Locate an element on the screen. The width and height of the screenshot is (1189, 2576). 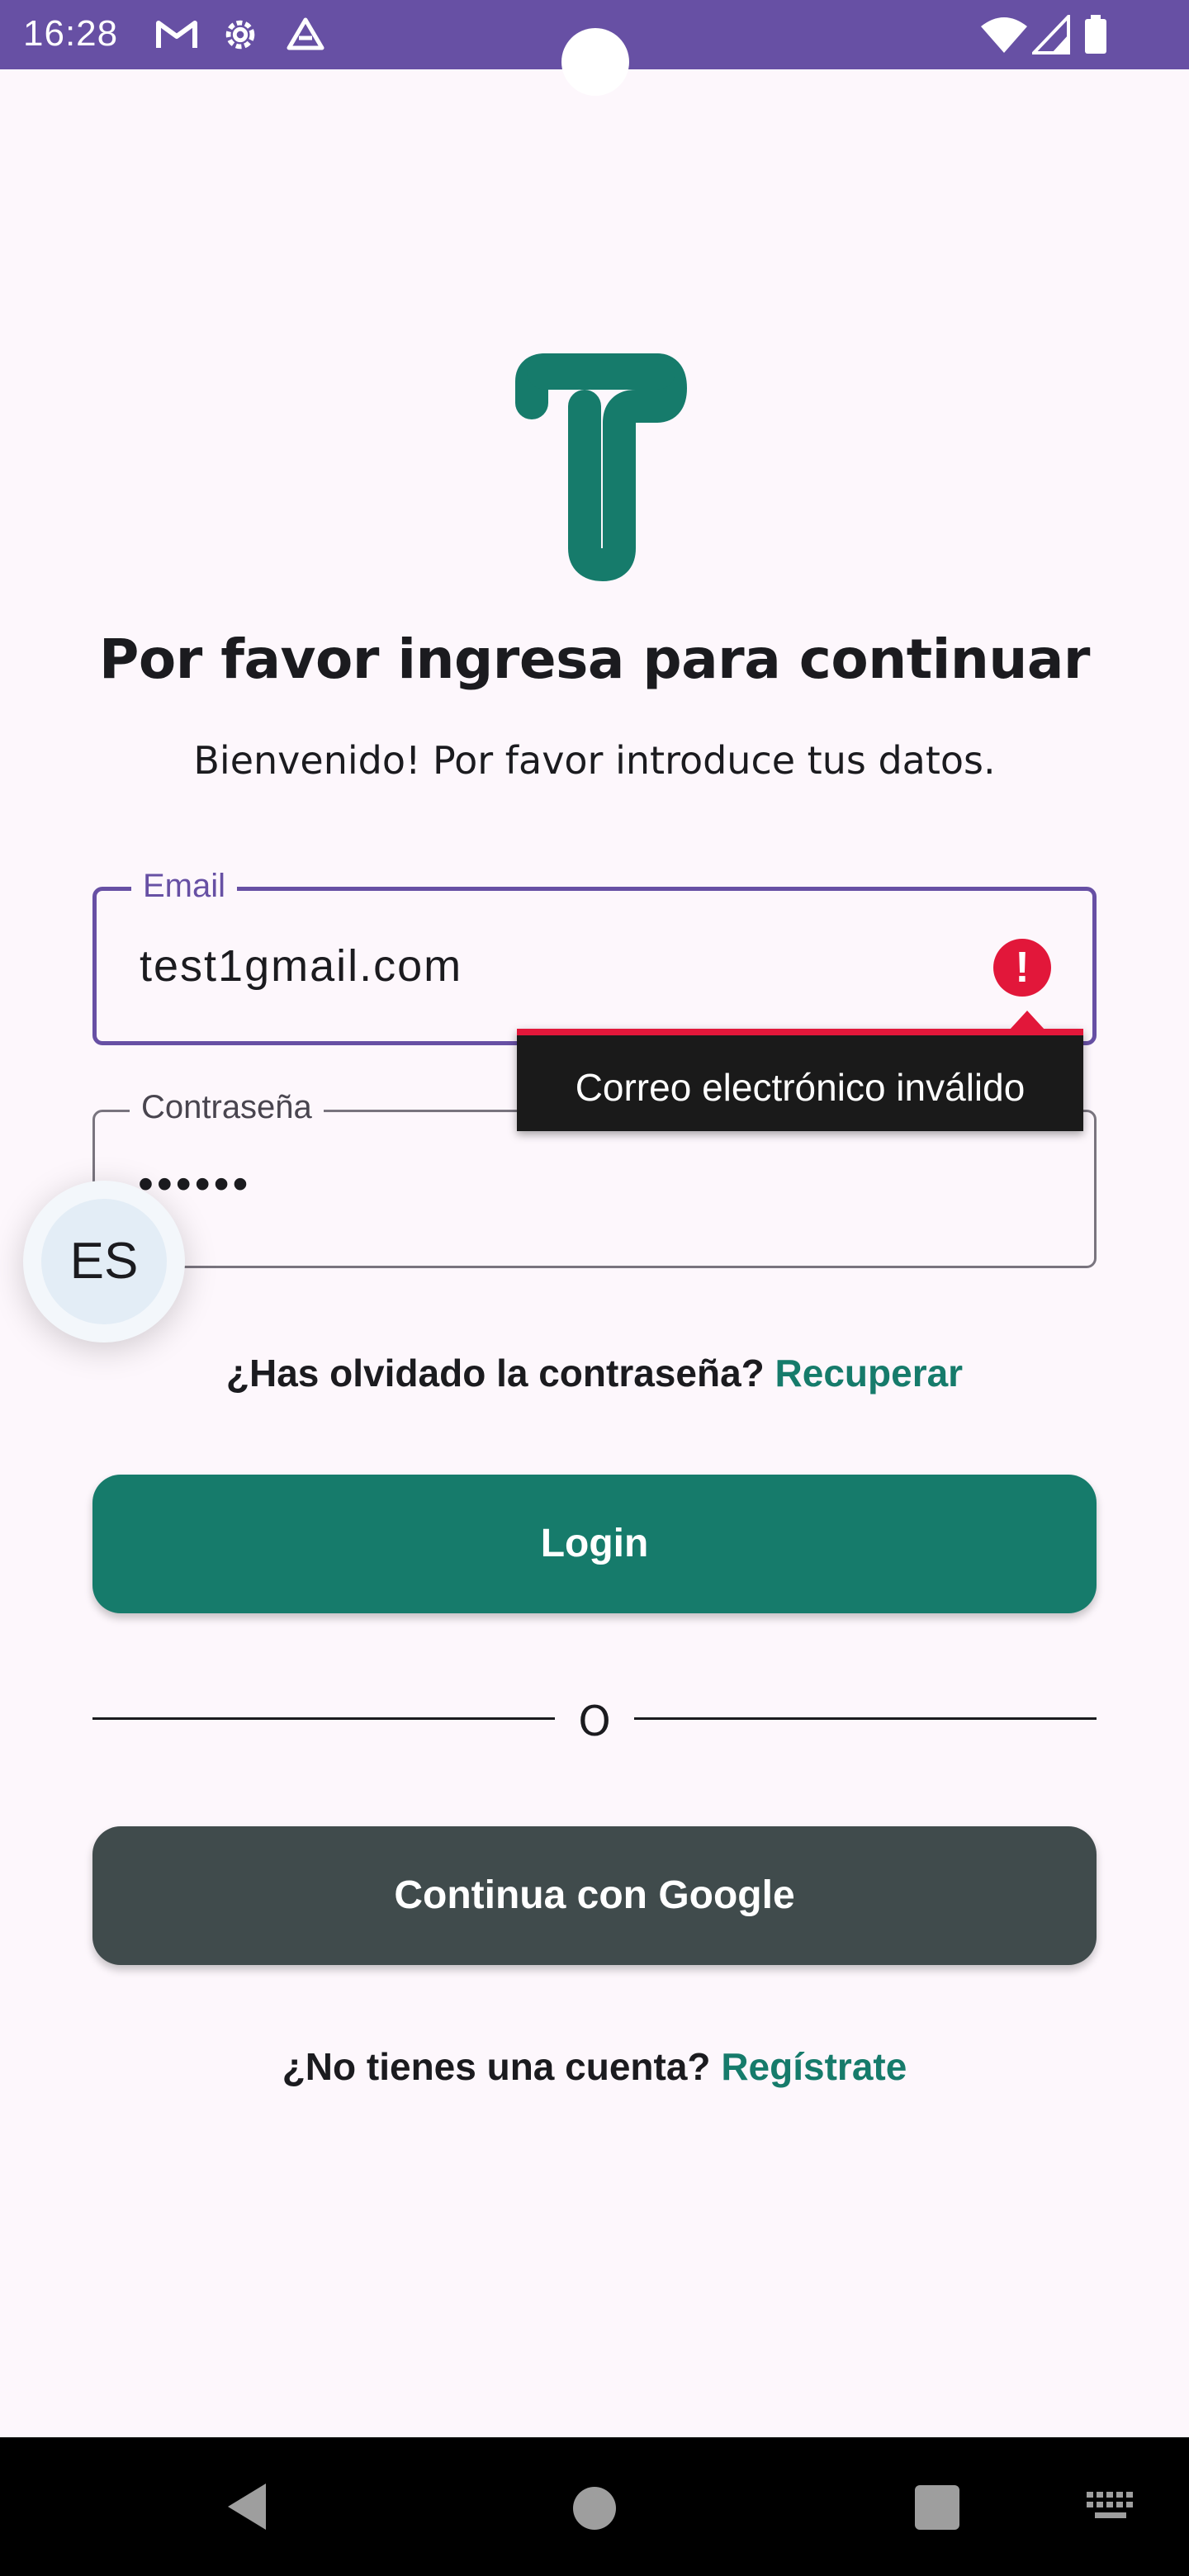
password-label: Contraseña is located at coordinates (227, 1107).